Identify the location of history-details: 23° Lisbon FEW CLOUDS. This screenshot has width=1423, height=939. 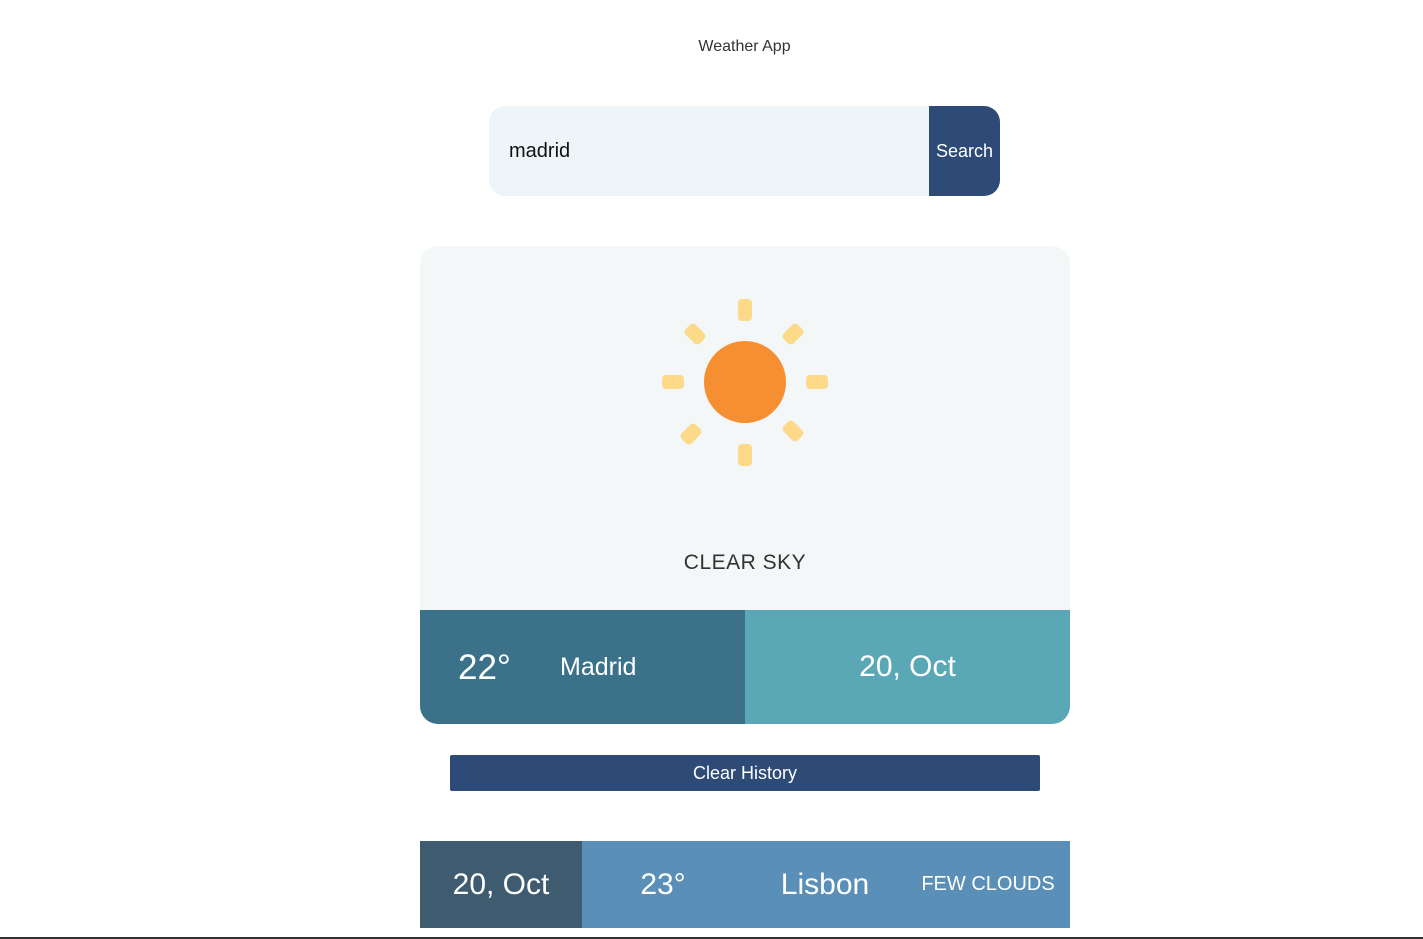
(826, 884).